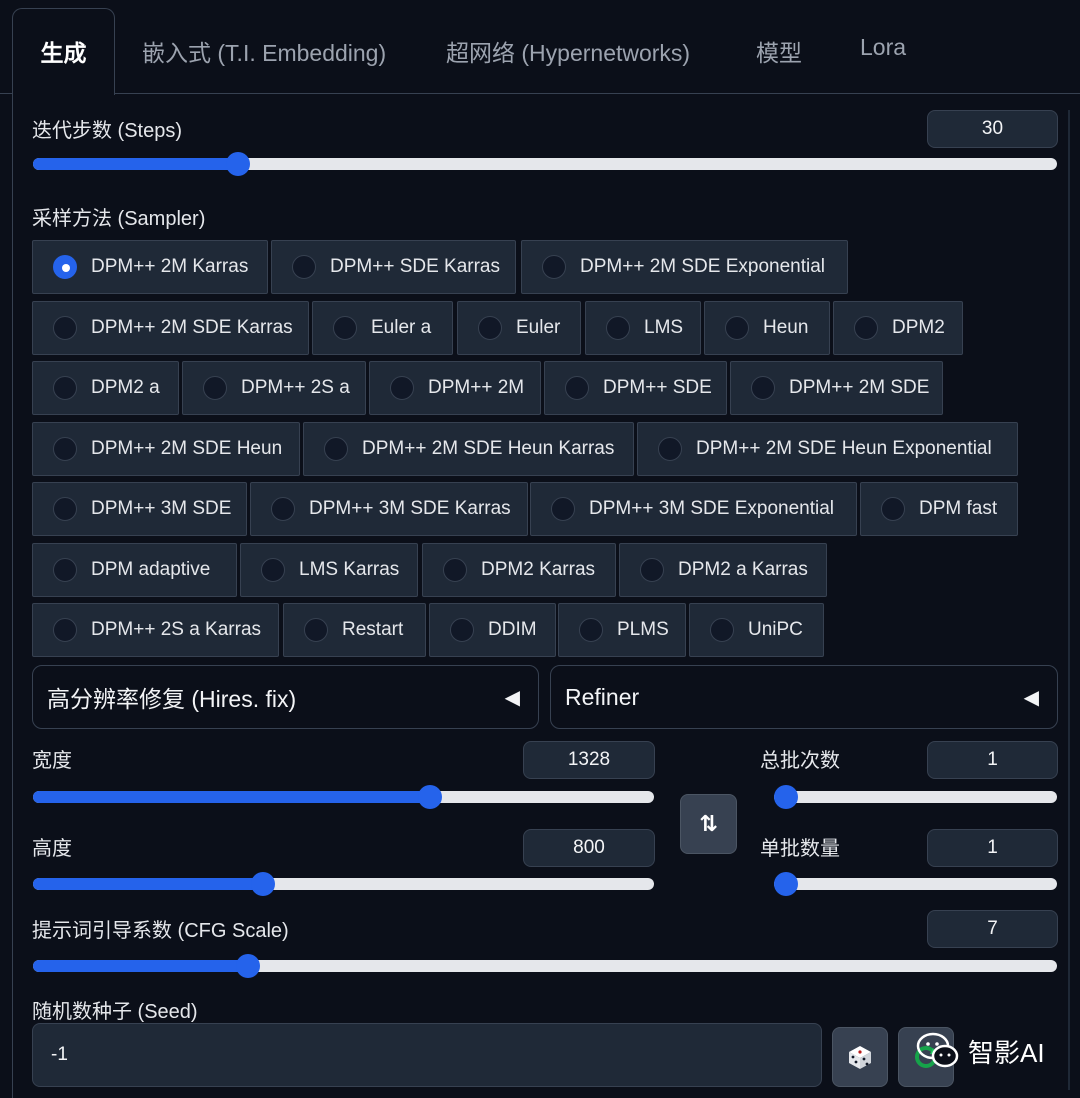 The height and width of the screenshot is (1098, 1080). I want to click on sampler-option: DPM2, so click(898, 328).